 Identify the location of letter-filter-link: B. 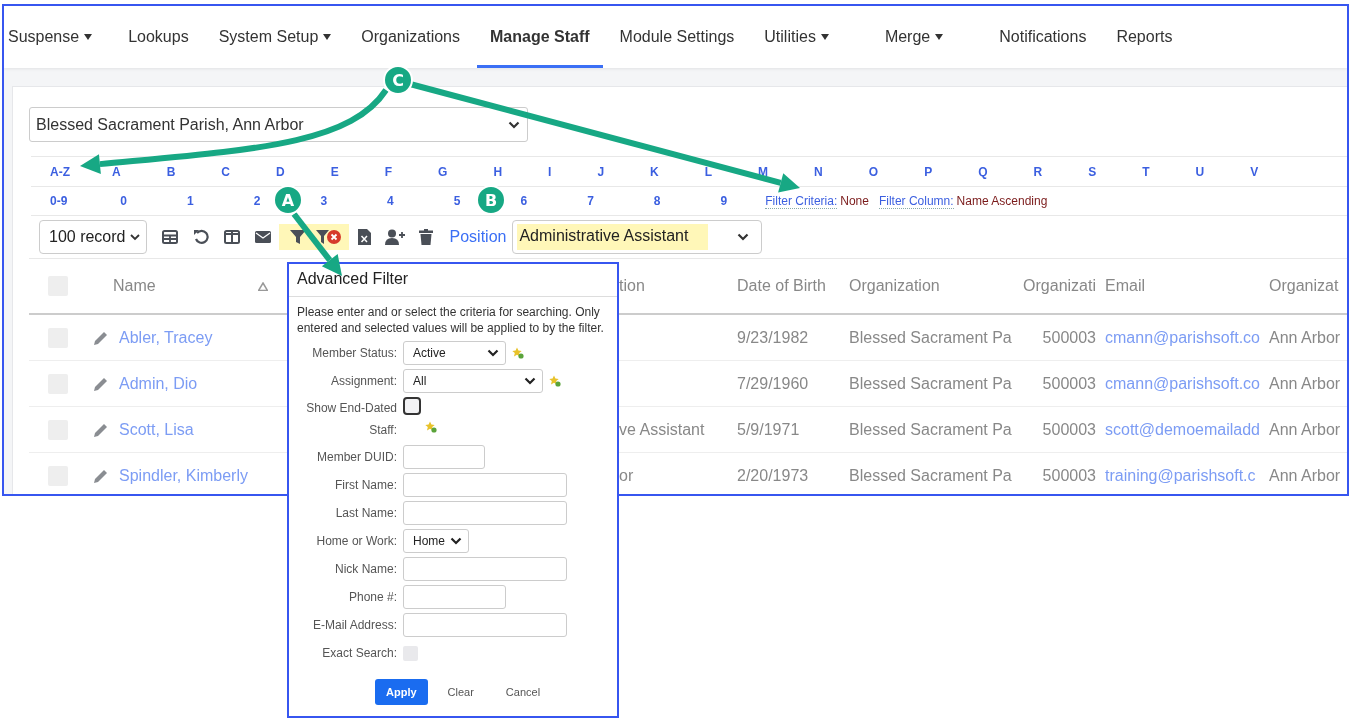
(171, 171).